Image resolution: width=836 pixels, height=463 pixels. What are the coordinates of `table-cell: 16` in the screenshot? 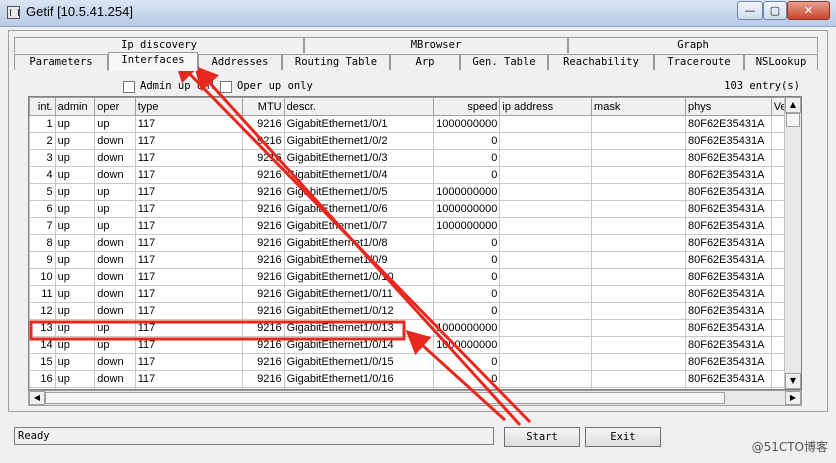 It's located at (42, 379).